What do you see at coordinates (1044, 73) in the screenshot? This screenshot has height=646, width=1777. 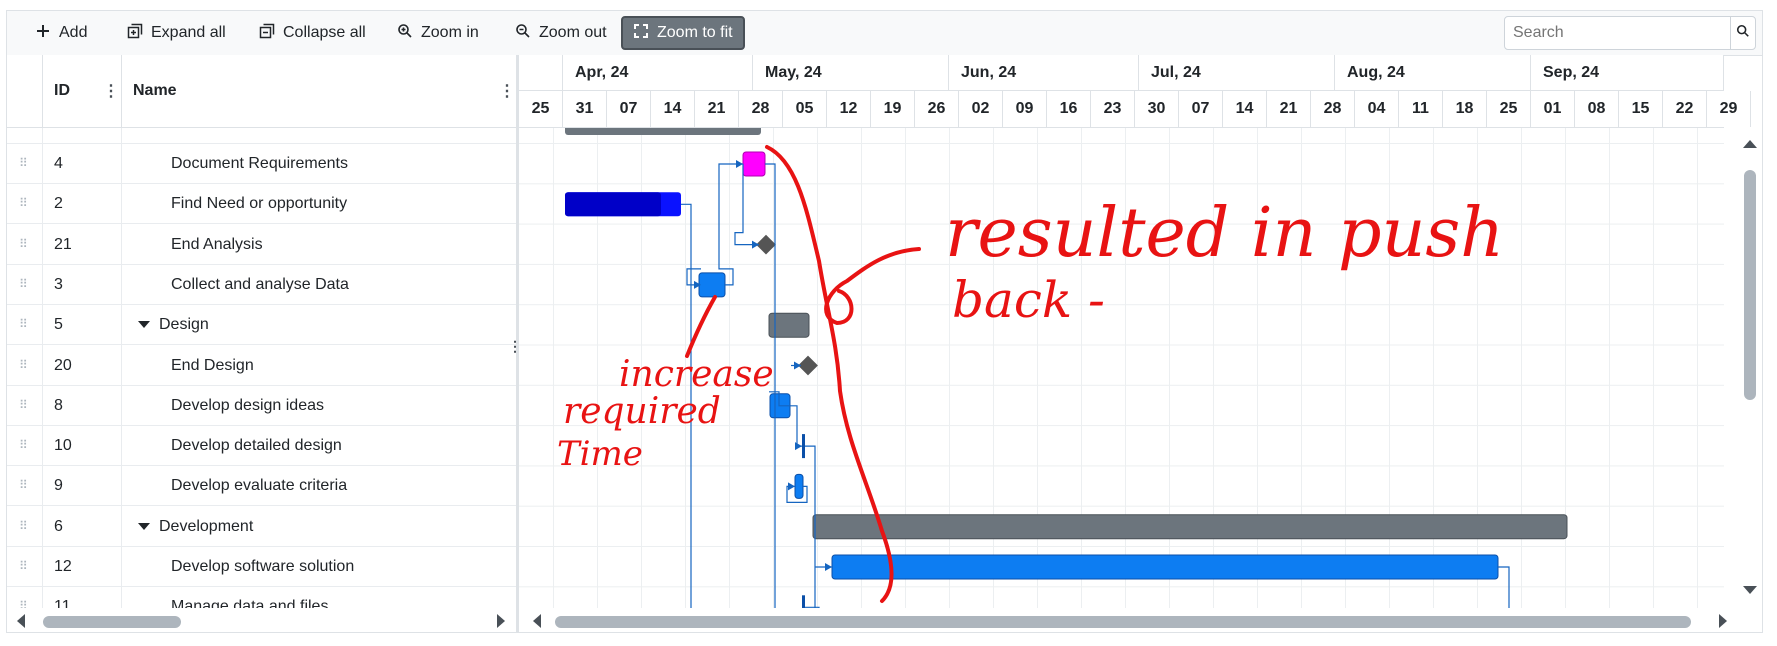 I see `month-label: Jun, 24` at bounding box center [1044, 73].